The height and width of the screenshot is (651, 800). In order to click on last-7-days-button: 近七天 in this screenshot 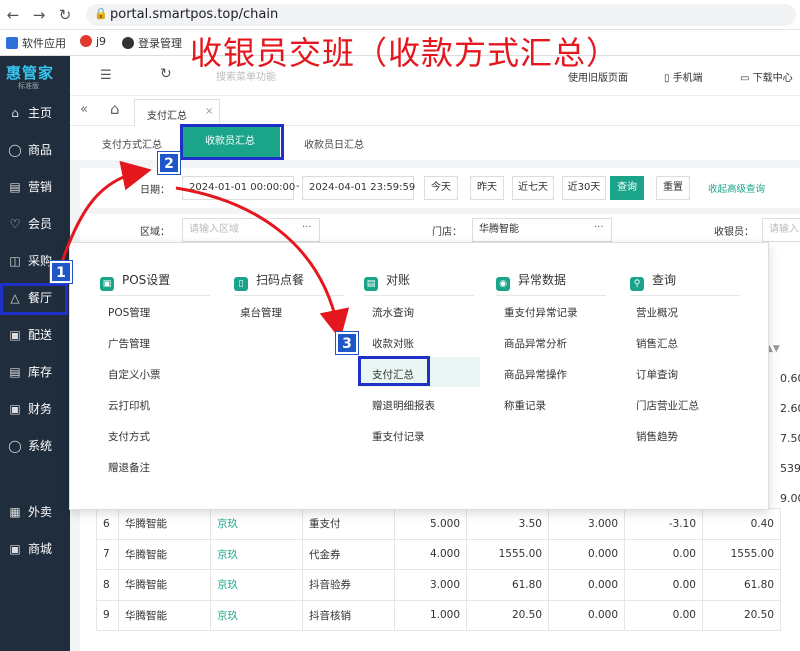, I will do `click(533, 188)`.